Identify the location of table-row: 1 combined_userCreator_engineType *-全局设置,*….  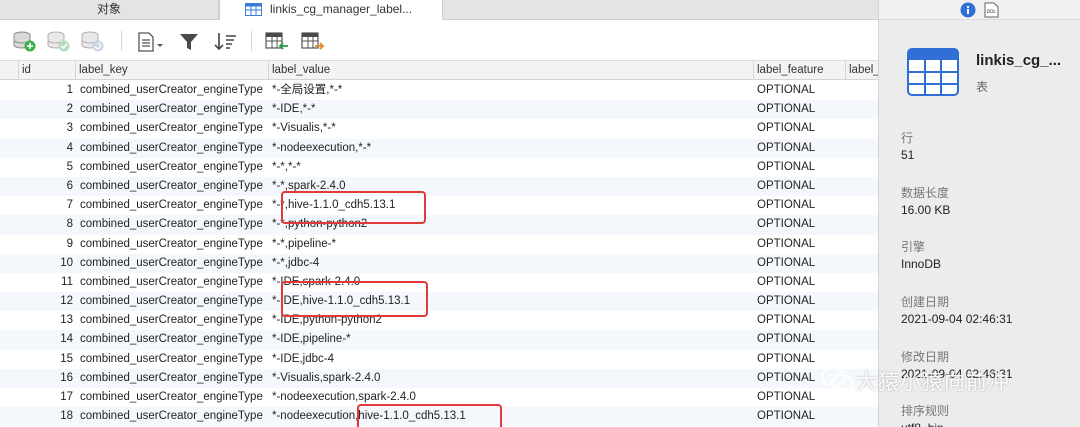
(439, 91).